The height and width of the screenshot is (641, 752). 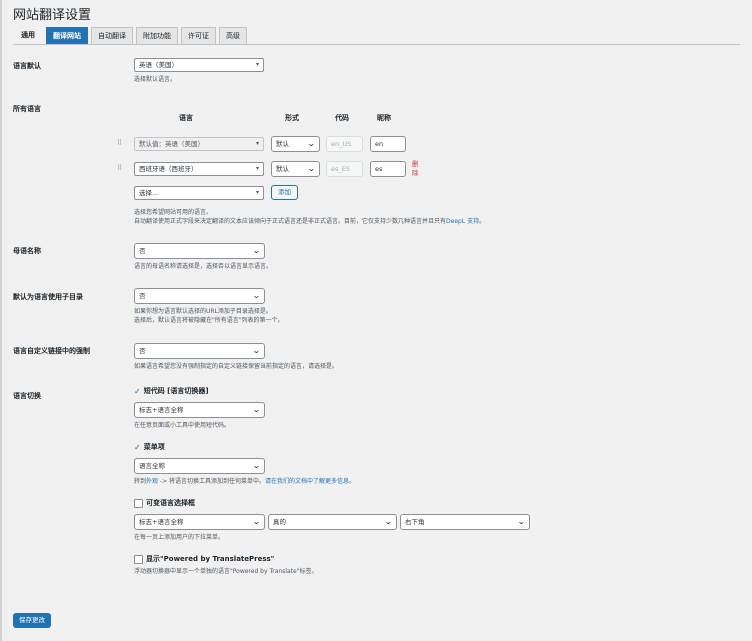 I want to click on native-name-label: 母语名称, so click(x=27, y=251).